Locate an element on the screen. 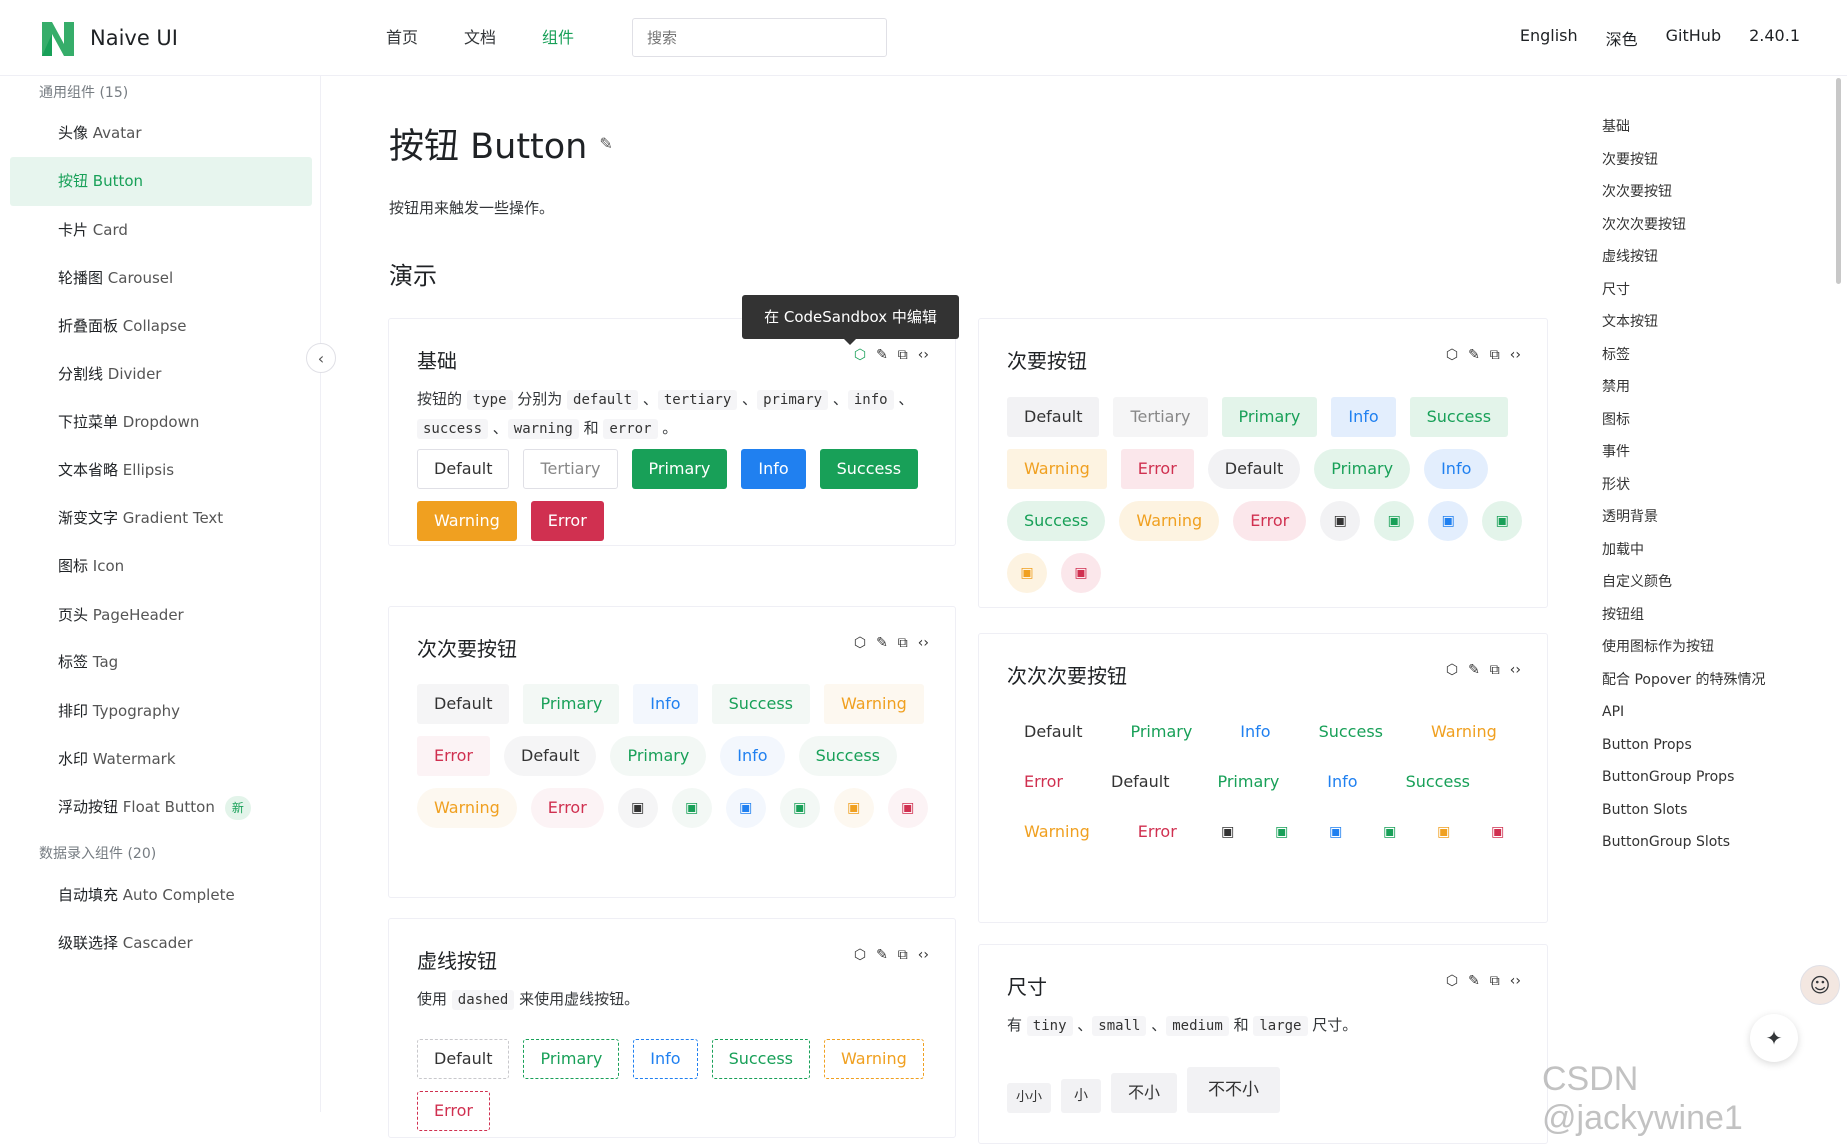 This screenshot has width=1847, height=1144. tiny-button: 小小 is located at coordinates (1029, 1098).